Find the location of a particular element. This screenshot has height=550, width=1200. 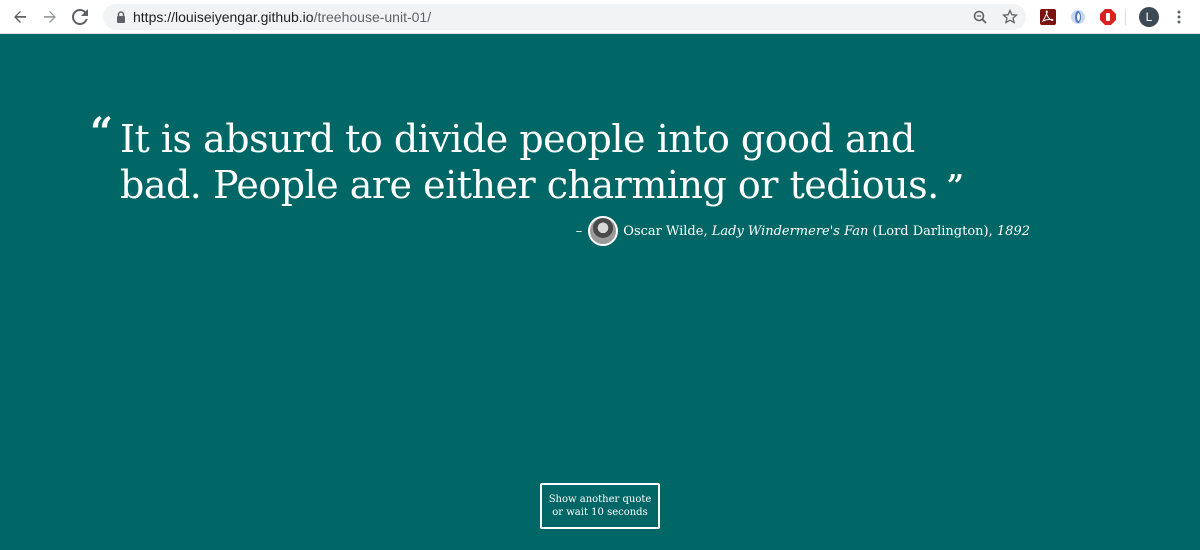

back-button is located at coordinates (20, 17).